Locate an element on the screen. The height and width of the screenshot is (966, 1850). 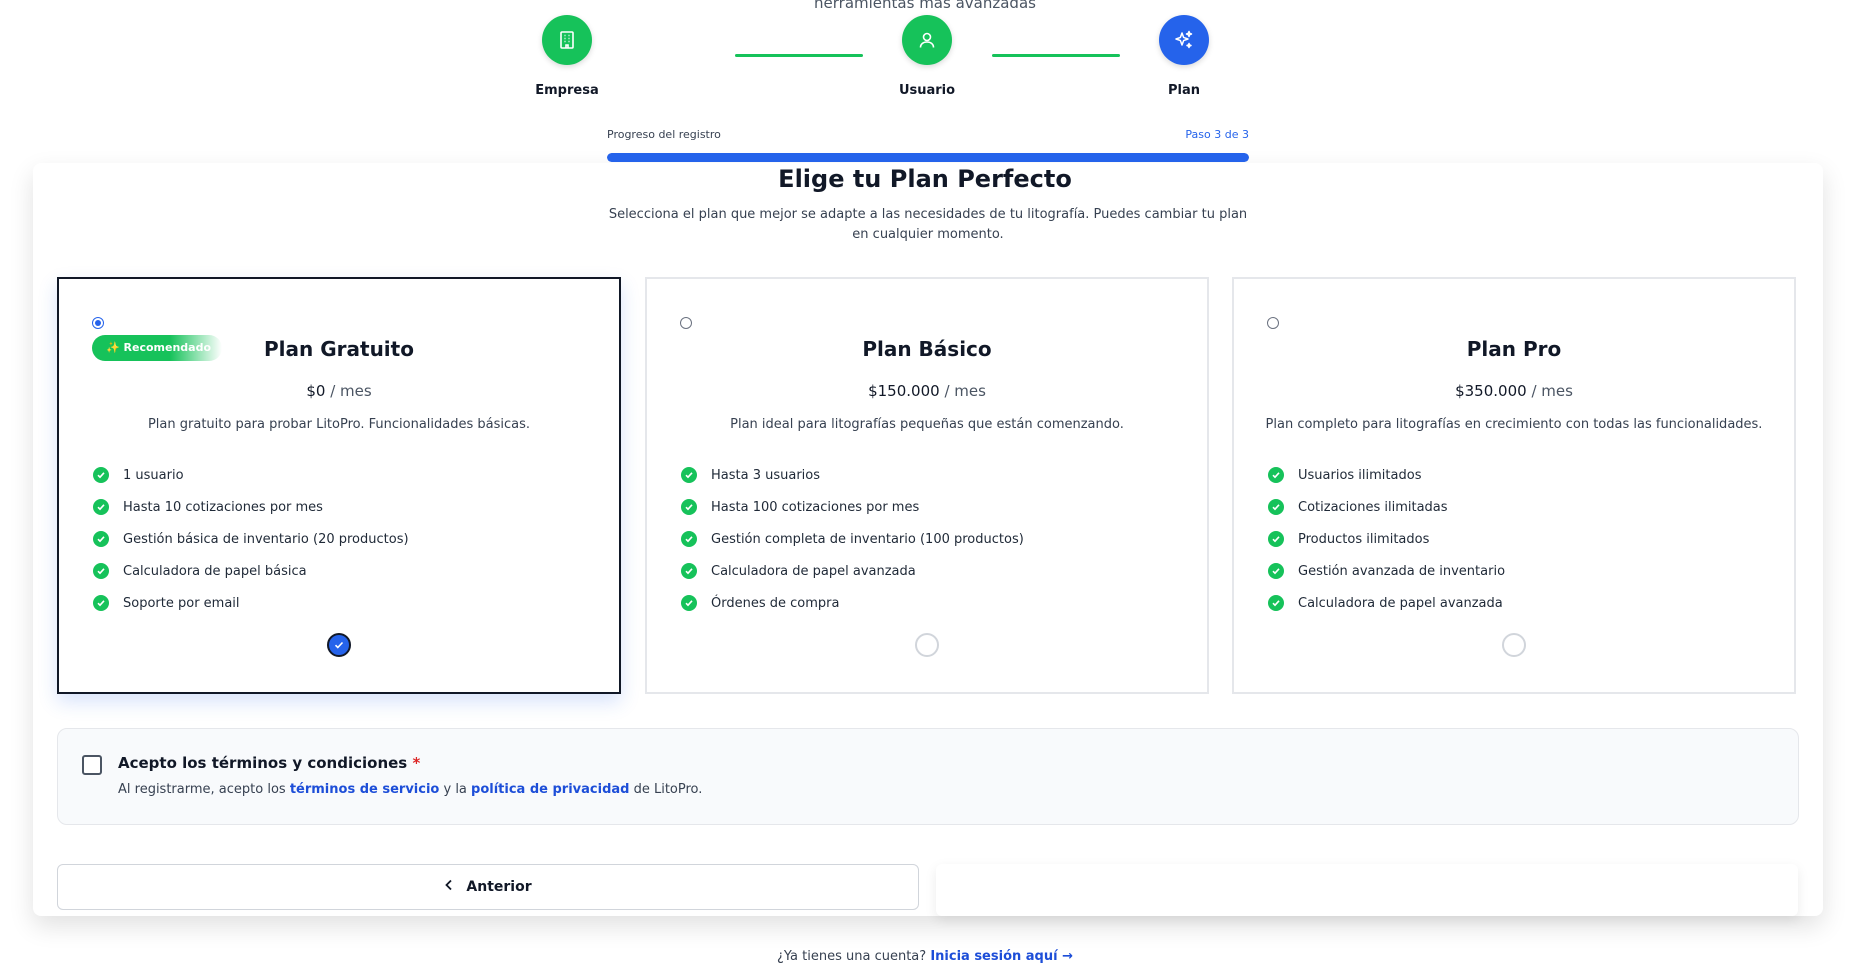
price-amount: $0 is located at coordinates (316, 391).